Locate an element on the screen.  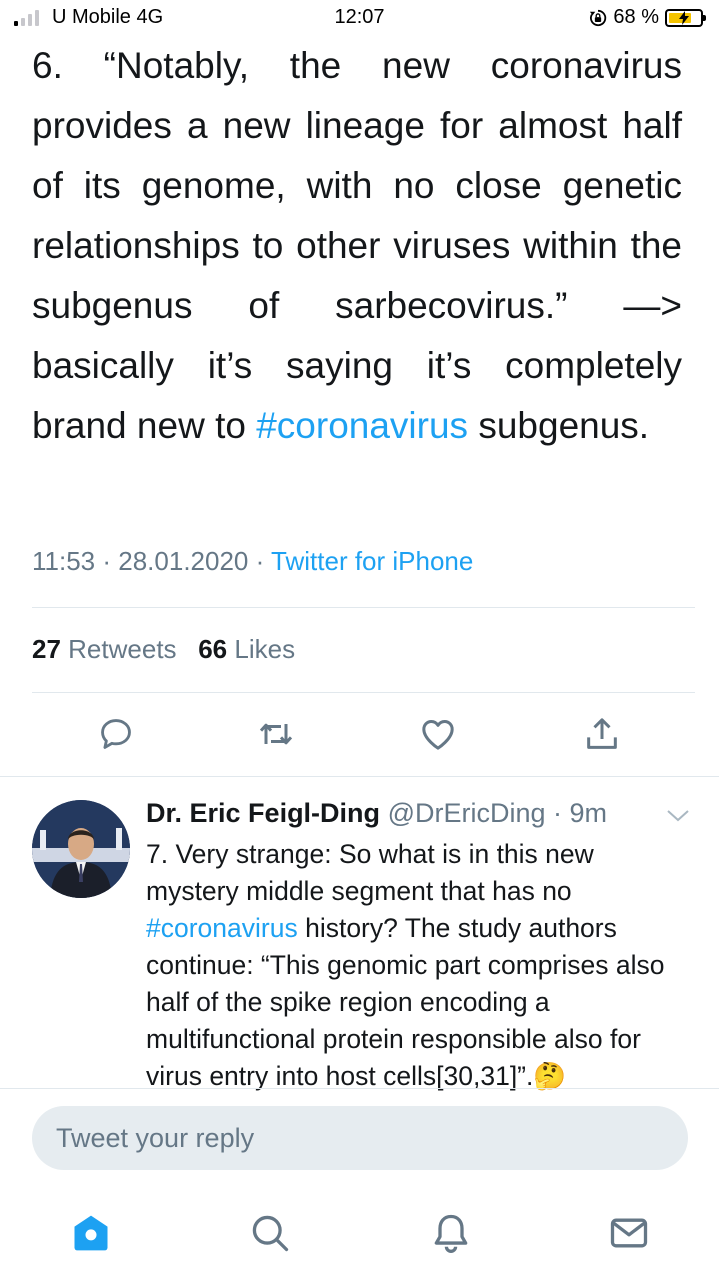
like-button is located at coordinates (438, 734).